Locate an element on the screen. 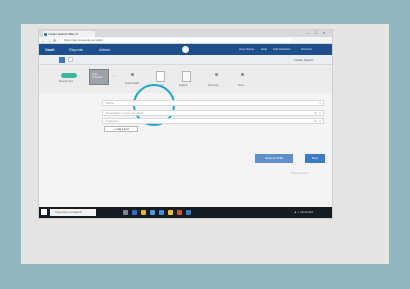  address-bar: ← → ⟳ https://app.example.com/wiki is located at coordinates (185, 40).